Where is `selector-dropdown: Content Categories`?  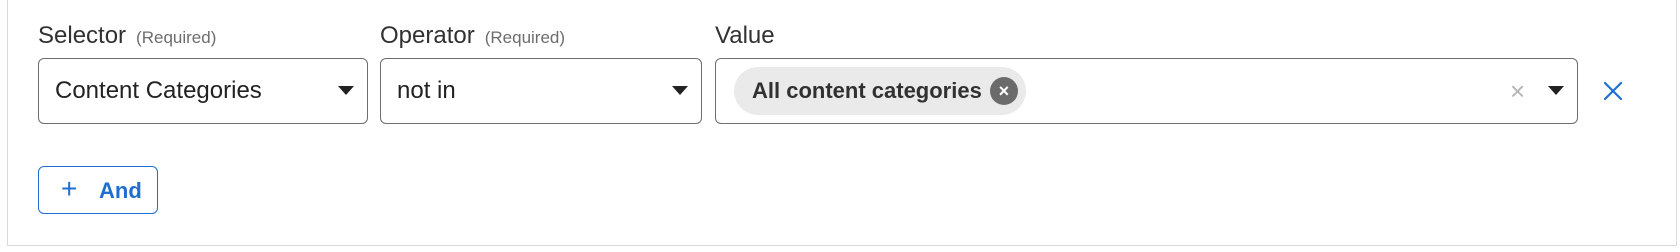 selector-dropdown: Content Categories is located at coordinates (203, 91).